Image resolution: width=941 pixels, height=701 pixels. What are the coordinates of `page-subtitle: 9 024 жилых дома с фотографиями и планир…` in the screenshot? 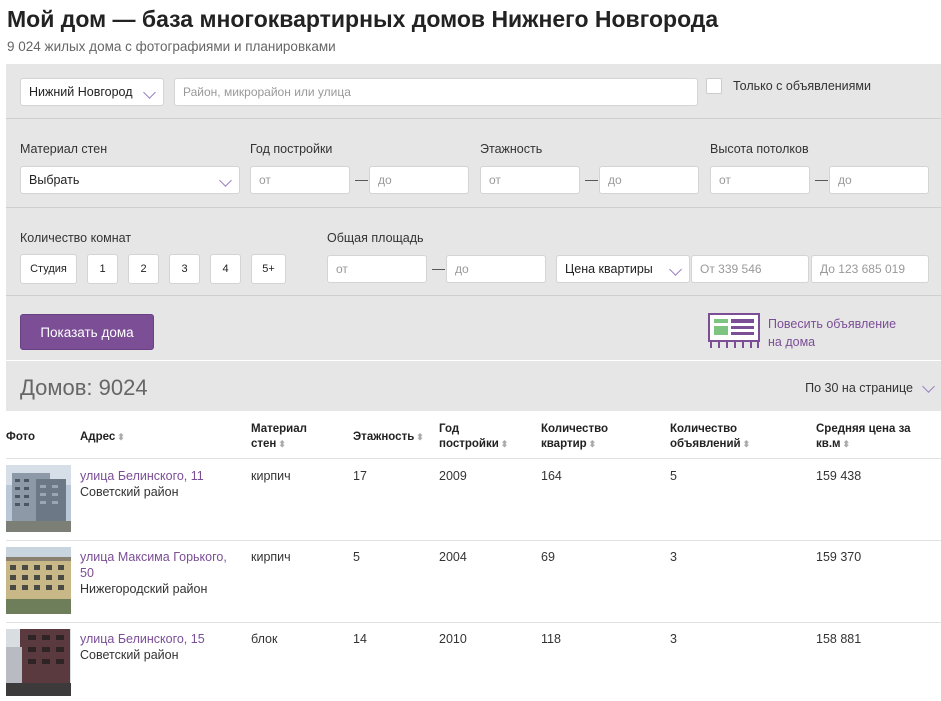 It's located at (171, 46).